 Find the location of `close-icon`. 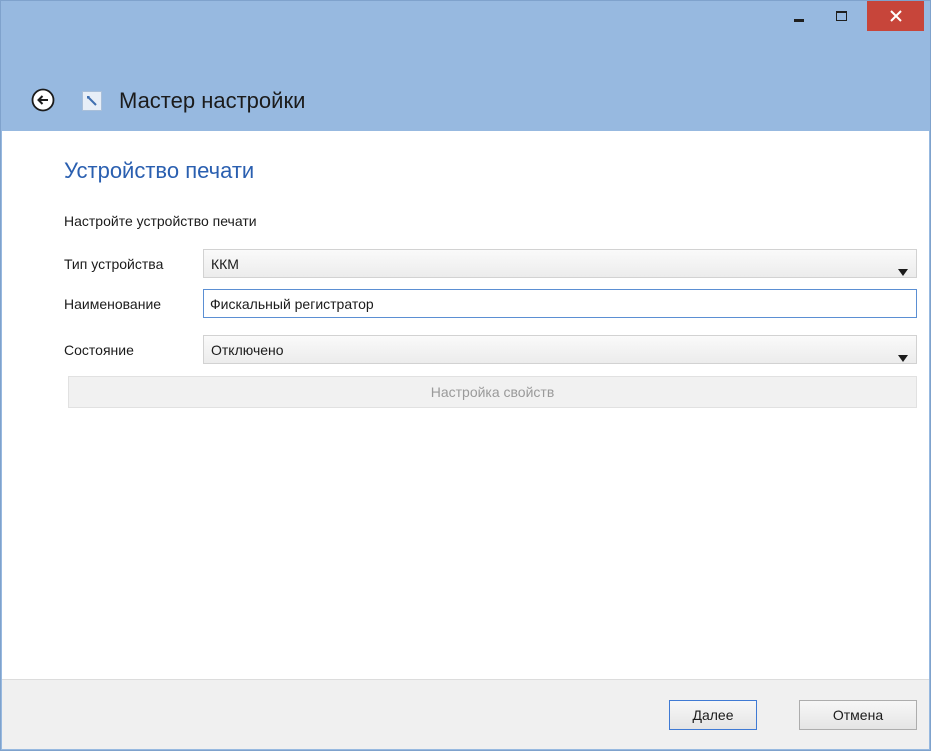

close-icon is located at coordinates (895, 16).